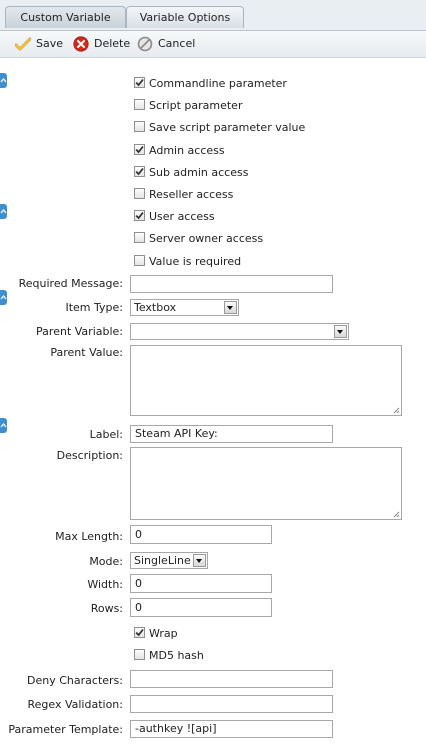 Image resolution: width=426 pixels, height=750 pixels. What do you see at coordinates (50, 43) in the screenshot?
I see `save-label: Save` at bounding box center [50, 43].